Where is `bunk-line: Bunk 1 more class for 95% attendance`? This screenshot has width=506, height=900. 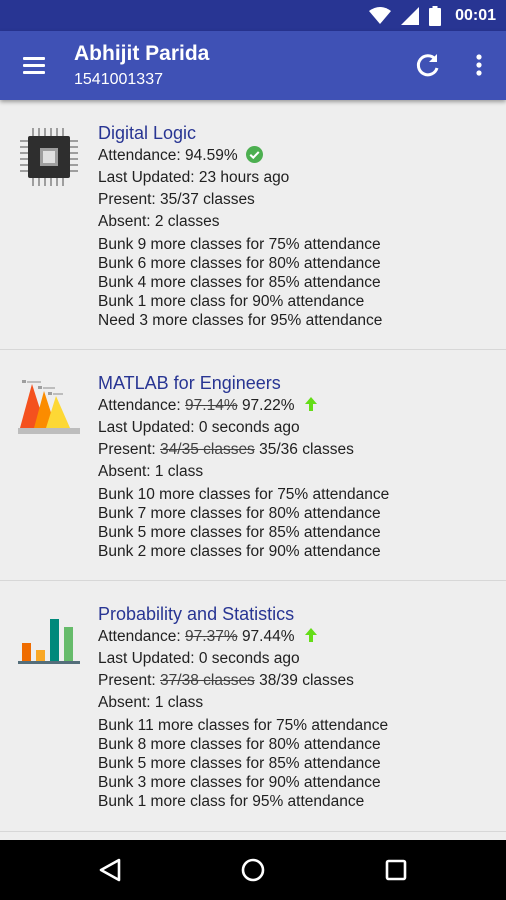
bunk-line: Bunk 1 more class for 95% attendance is located at coordinates (231, 801).